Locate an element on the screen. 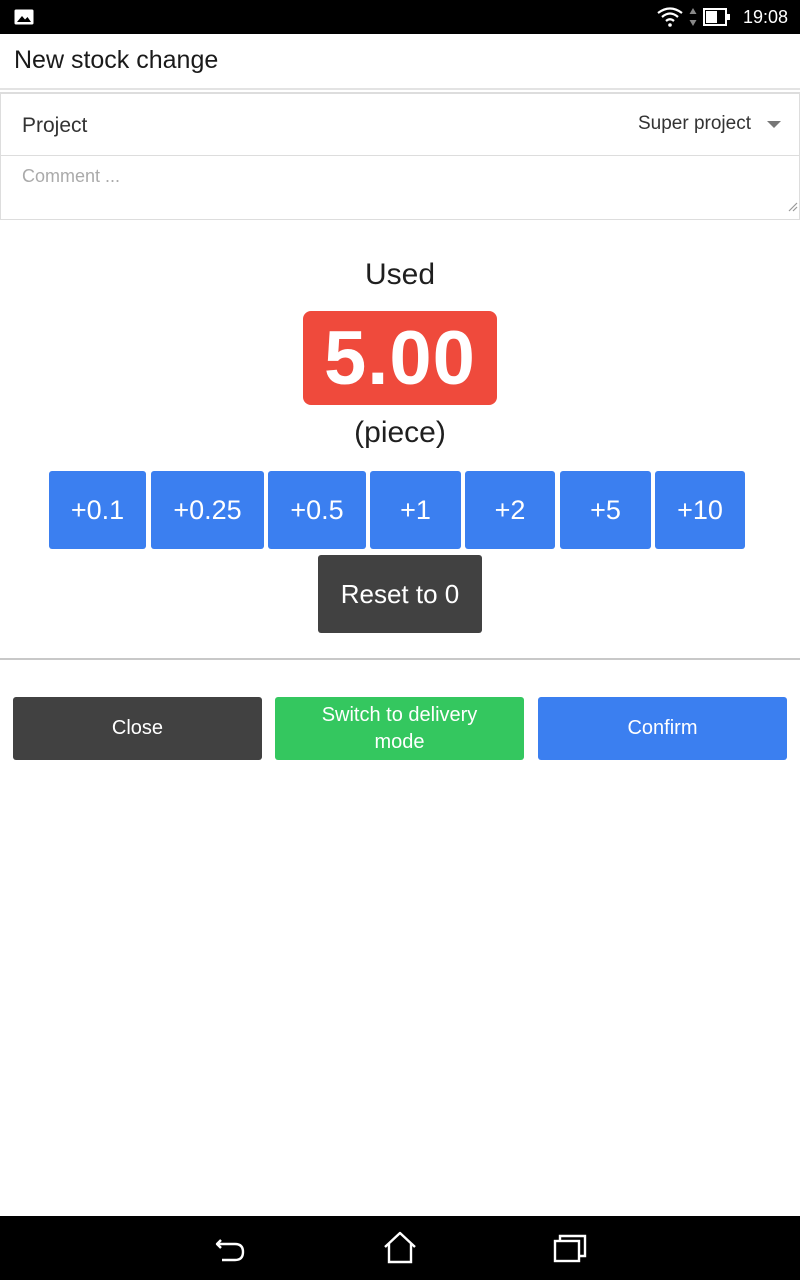  app-bar: New stock change is located at coordinates (400, 62).